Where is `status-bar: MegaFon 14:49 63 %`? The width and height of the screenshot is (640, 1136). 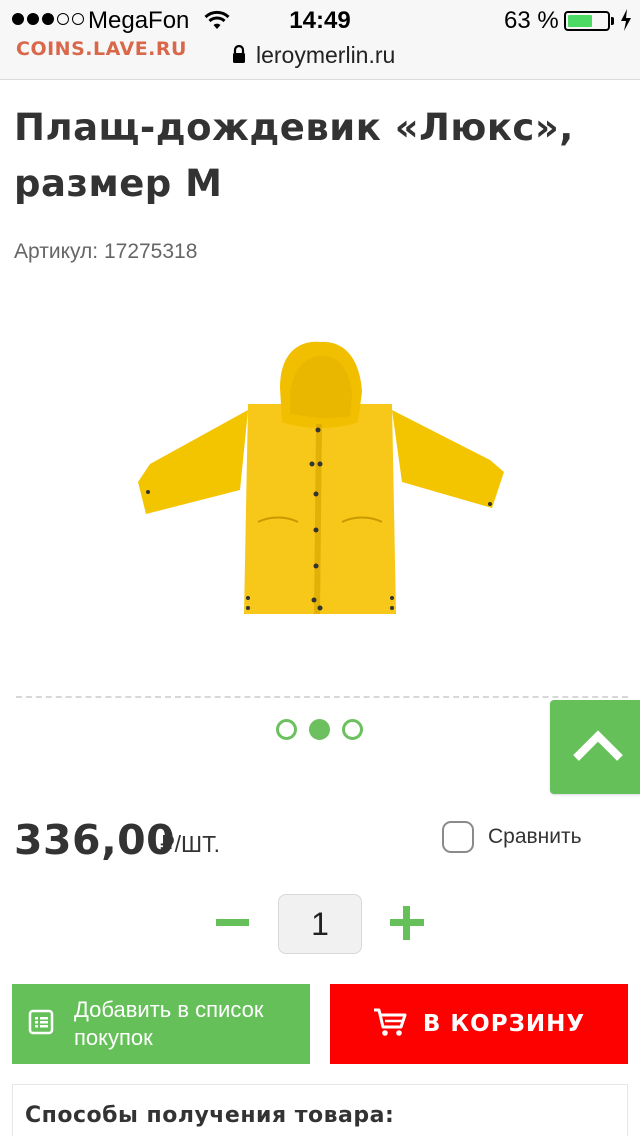 status-bar: MegaFon 14:49 63 % is located at coordinates (320, 20).